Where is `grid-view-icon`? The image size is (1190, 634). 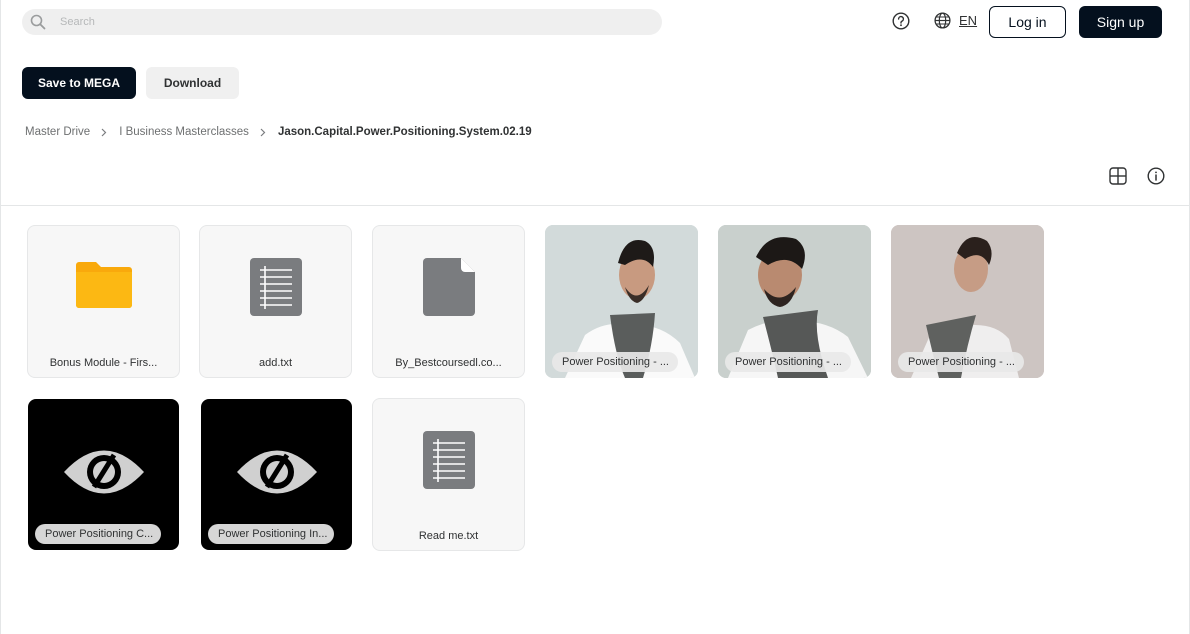 grid-view-icon is located at coordinates (1118, 176).